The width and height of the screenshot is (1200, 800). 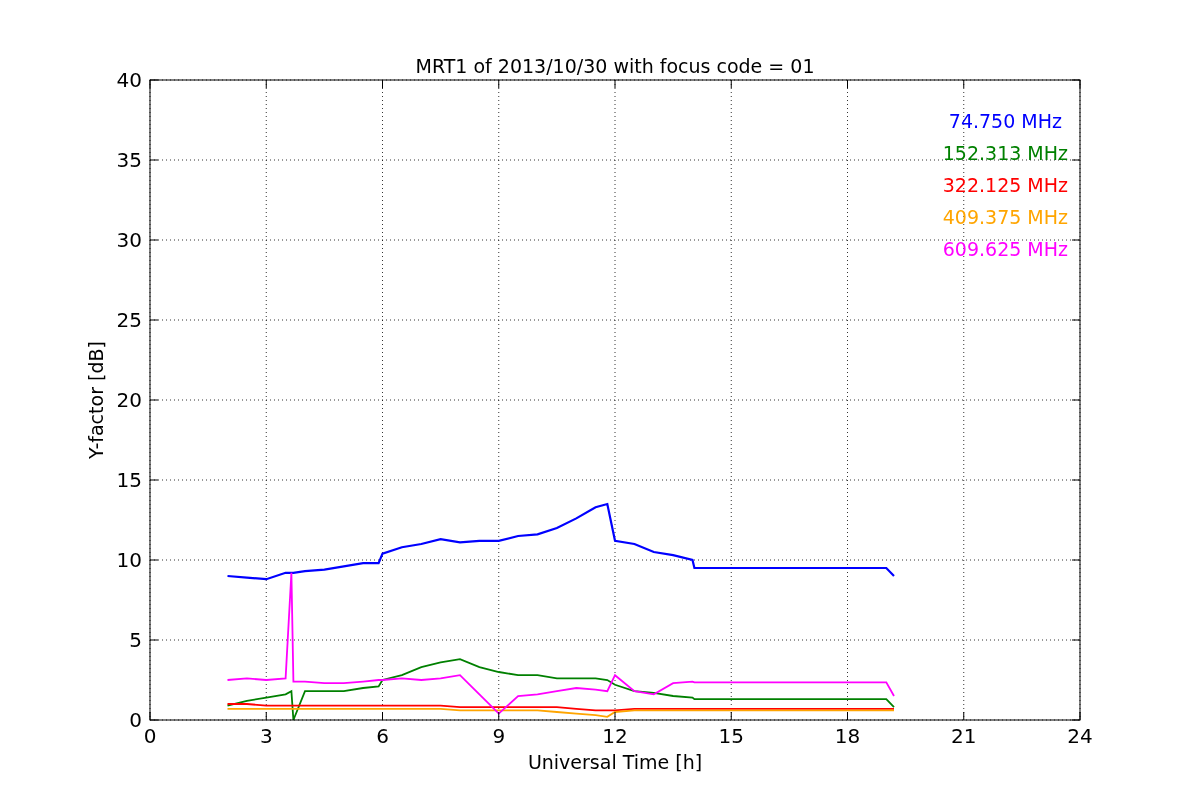 I want to click on y-axis-label: Y-factor [dB], so click(x=96, y=400).